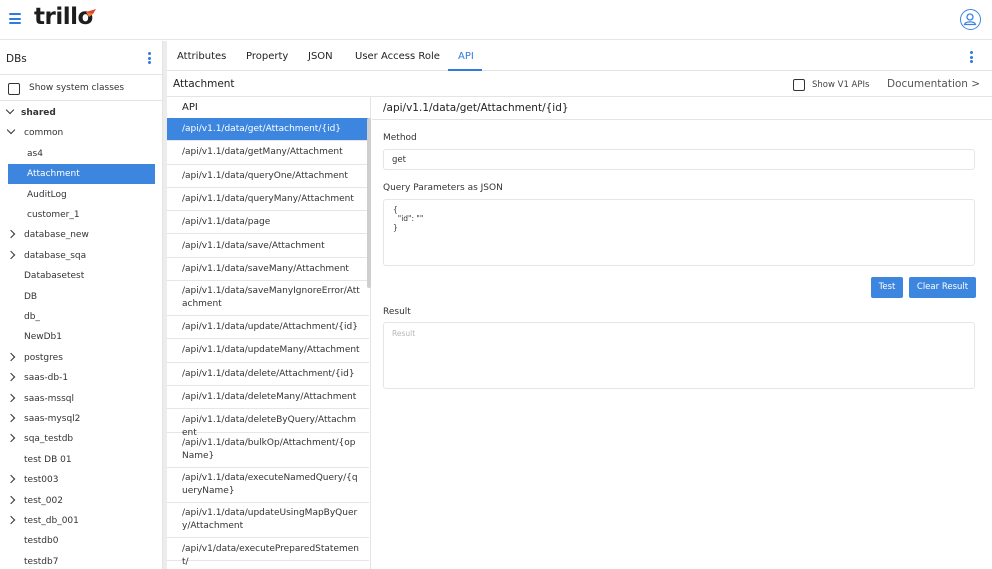 This screenshot has width=992, height=569. Describe the element at coordinates (268, 223) in the screenshot. I see `api-list-item: /api/v1.1/data/page` at that location.